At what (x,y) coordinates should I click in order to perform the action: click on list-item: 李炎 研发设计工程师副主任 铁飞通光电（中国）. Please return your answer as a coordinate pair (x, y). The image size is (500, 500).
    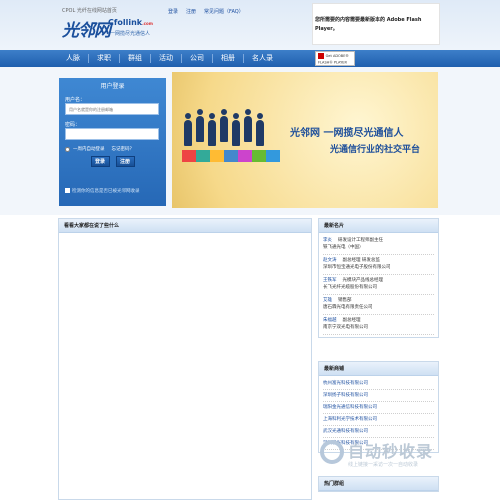
    Looking at the image, I should click on (378, 245).